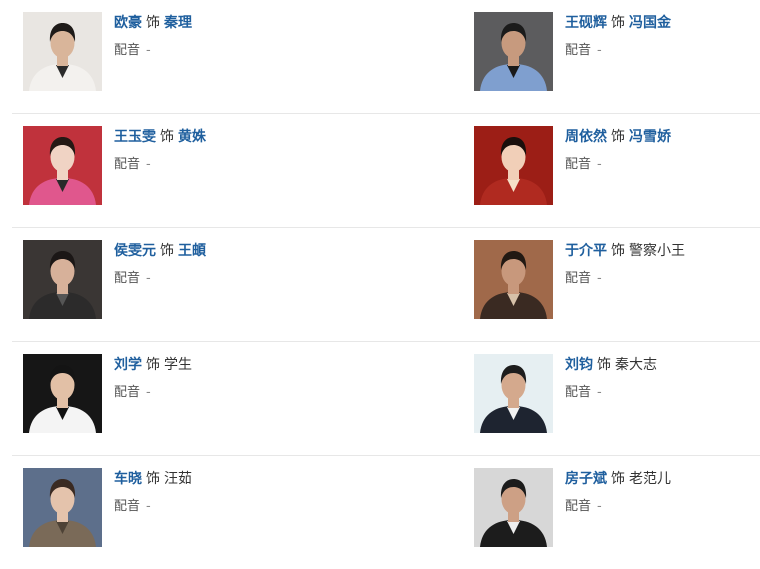  Describe the element at coordinates (611, 56) in the screenshot. I see `cast-item: 王砚辉饰冯国金 配音 -` at that location.